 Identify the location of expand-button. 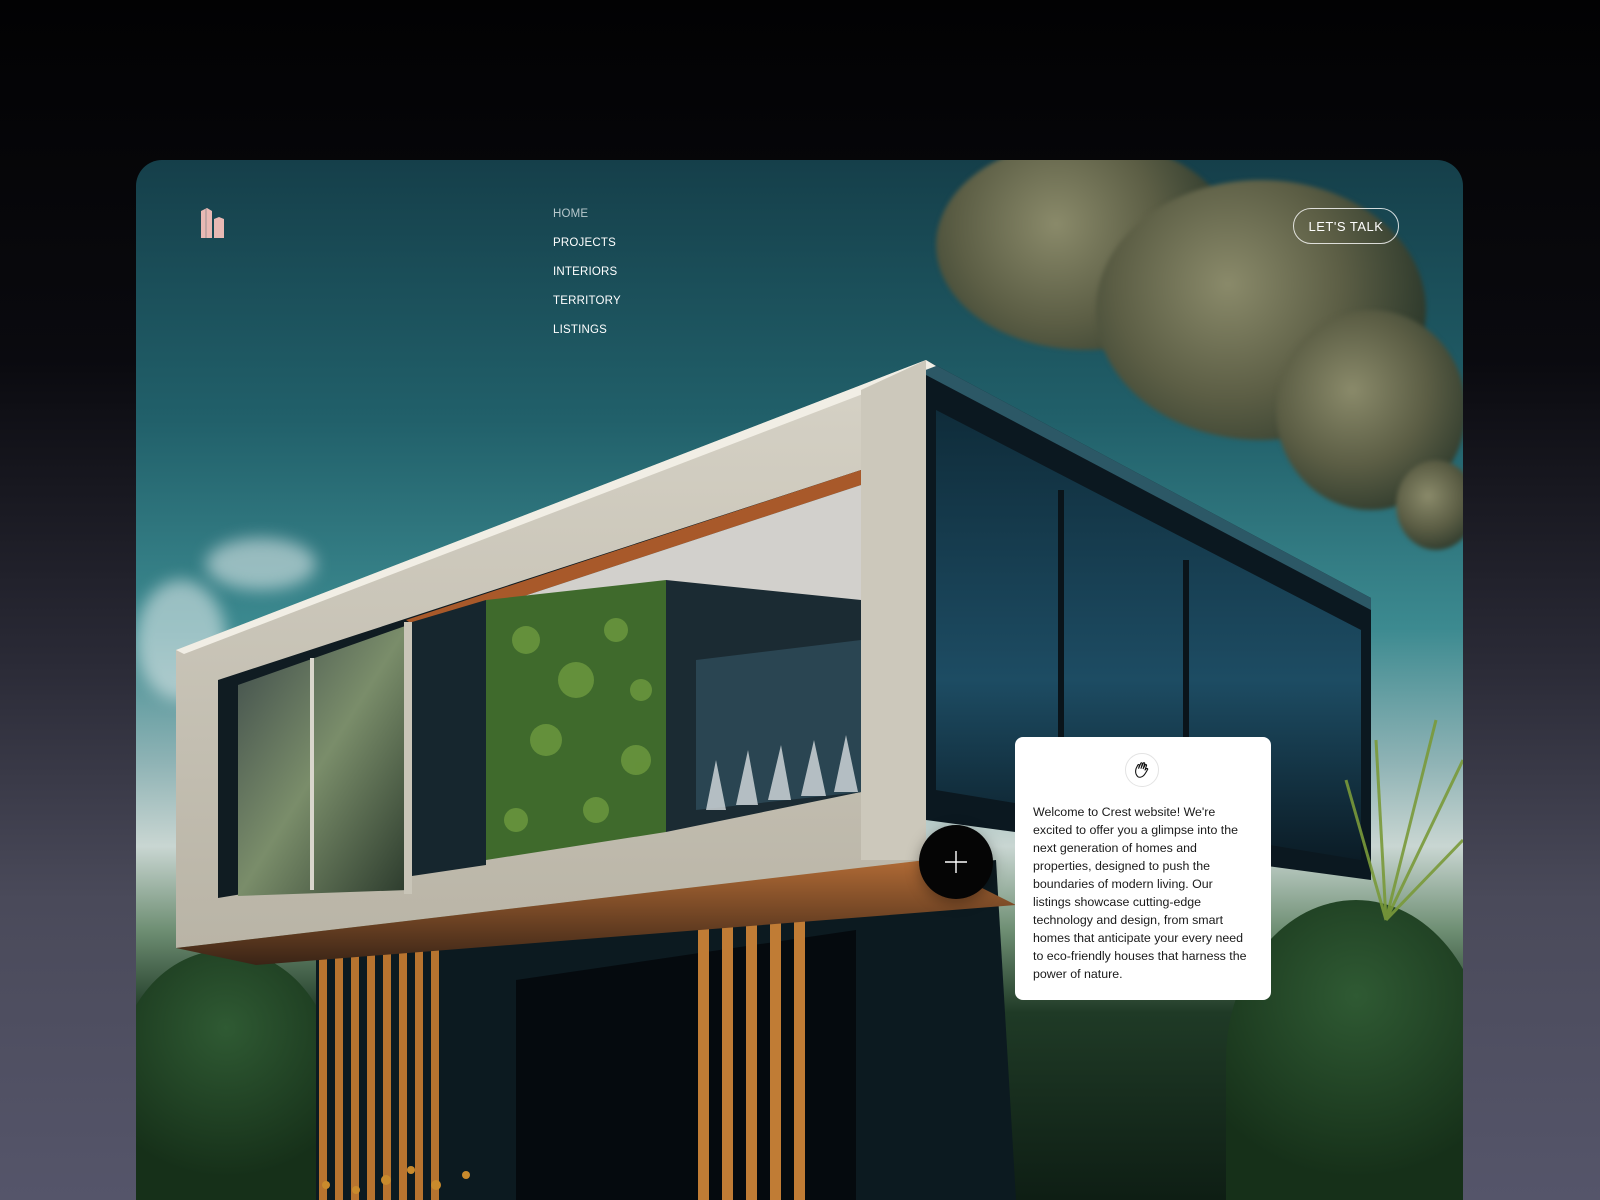
(956, 862).